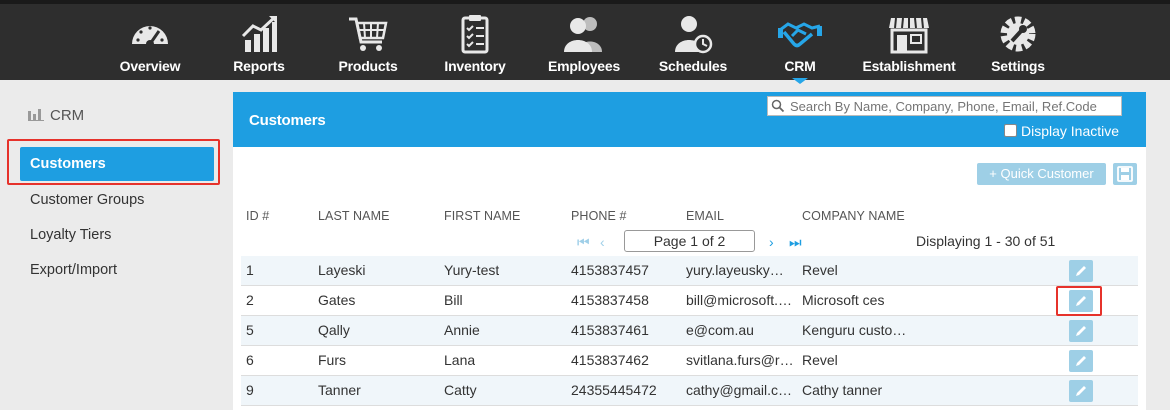 The height and width of the screenshot is (410, 1170). I want to click on nav-label: Inventory, so click(475, 66).